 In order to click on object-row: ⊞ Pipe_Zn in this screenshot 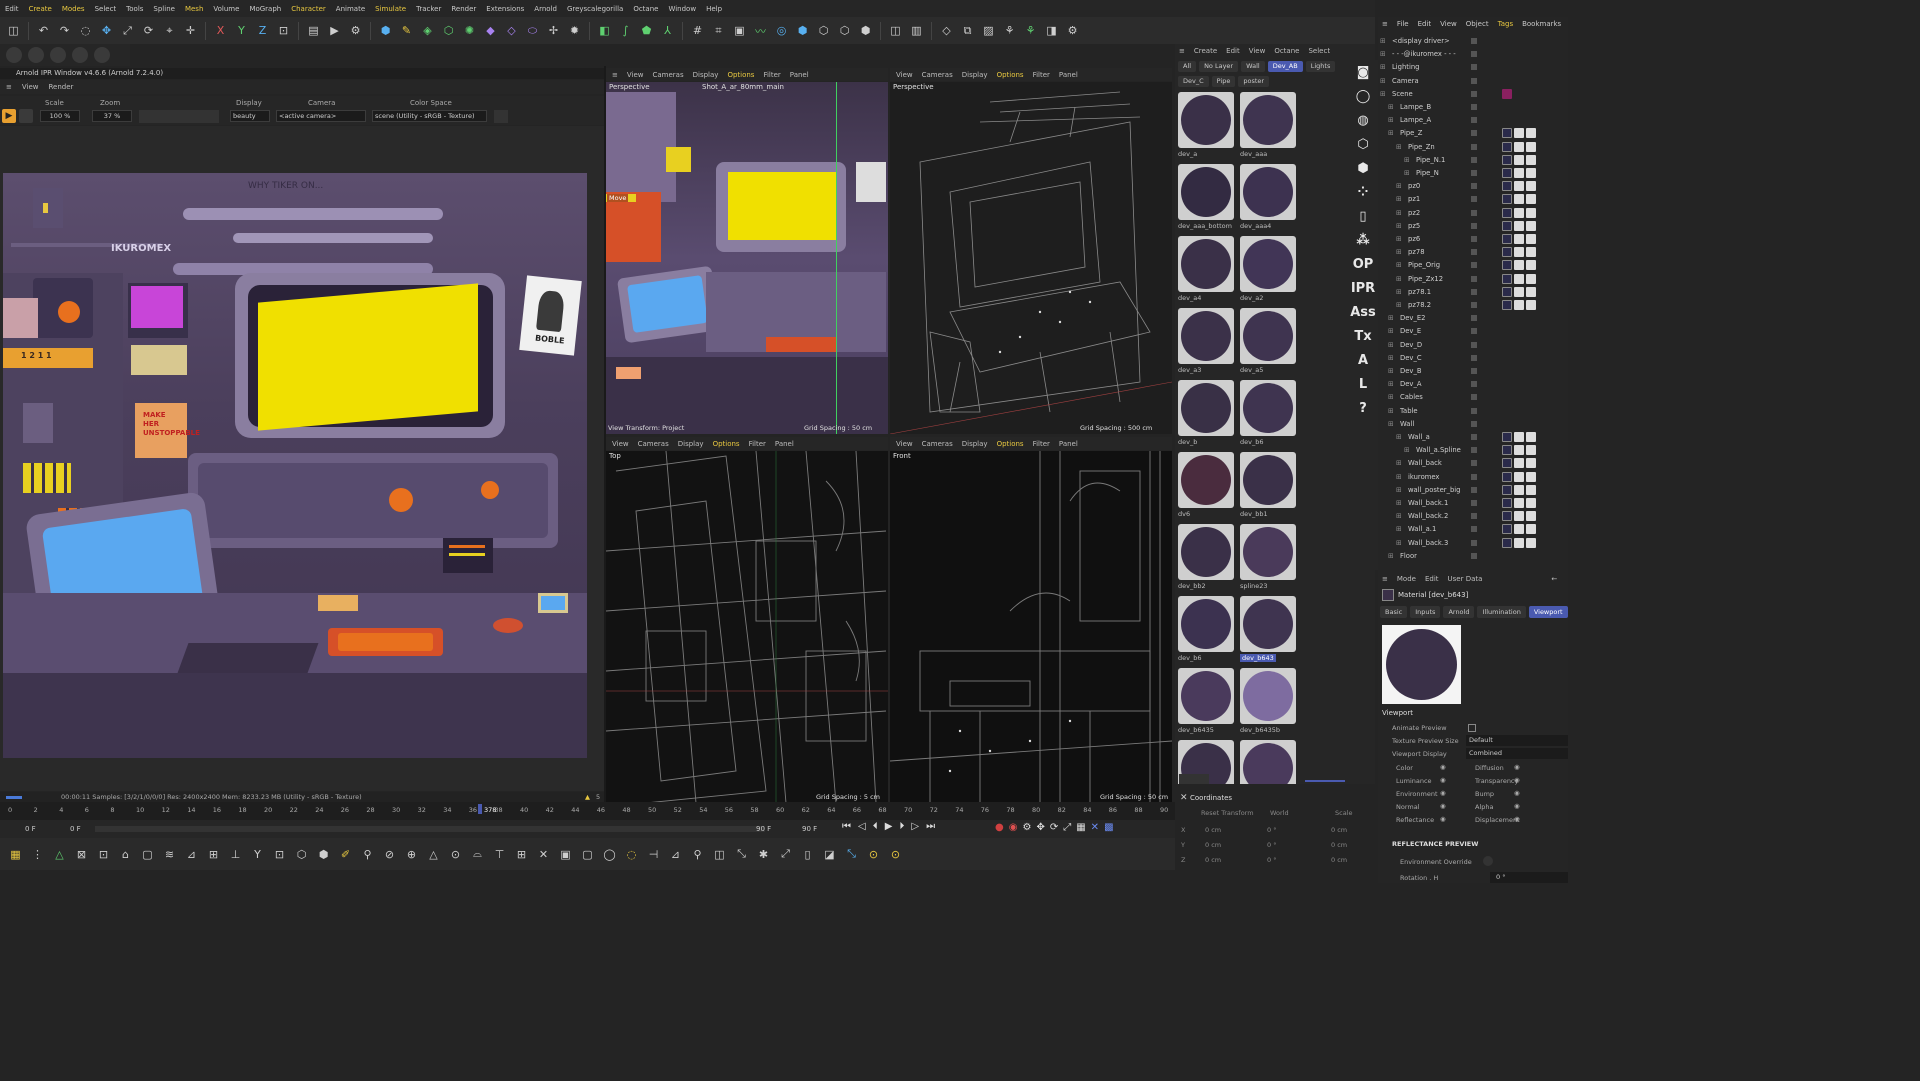, I will do `click(1473, 147)`.